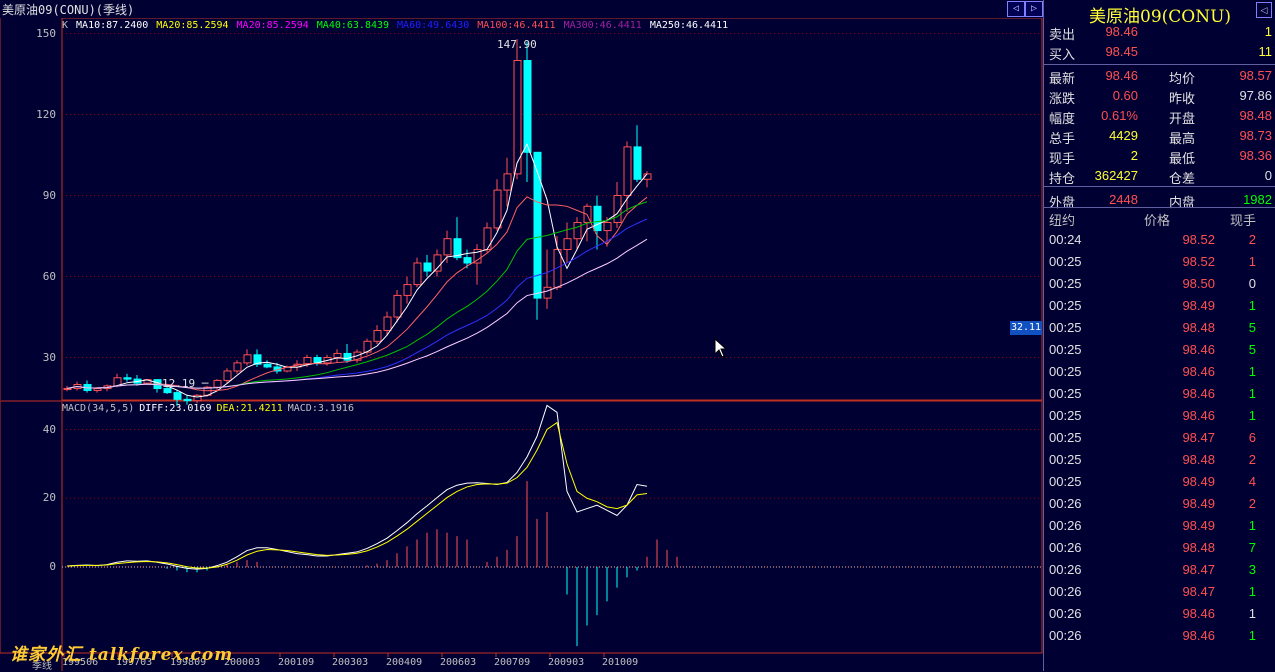 The width and height of the screenshot is (1275, 672). What do you see at coordinates (1159, 98) in the screenshot?
I see `quote-row: 涨跌 0.60 昨收 97.86` at bounding box center [1159, 98].